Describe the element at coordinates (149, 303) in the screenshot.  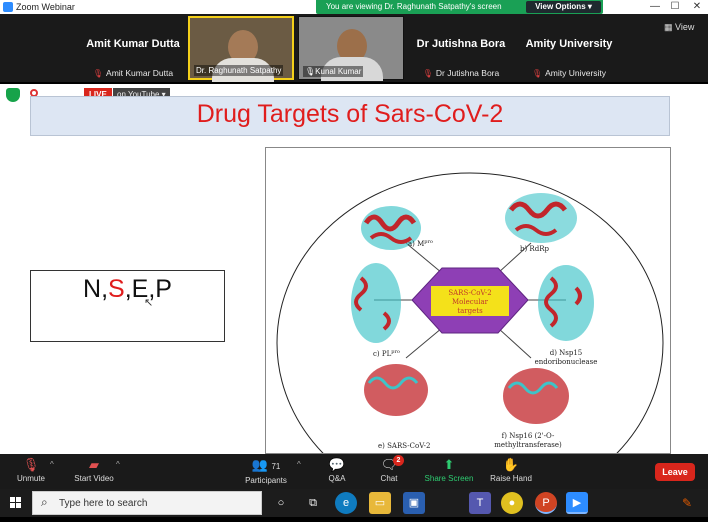
I see `mouse-cursor-icon: ↖` at that location.